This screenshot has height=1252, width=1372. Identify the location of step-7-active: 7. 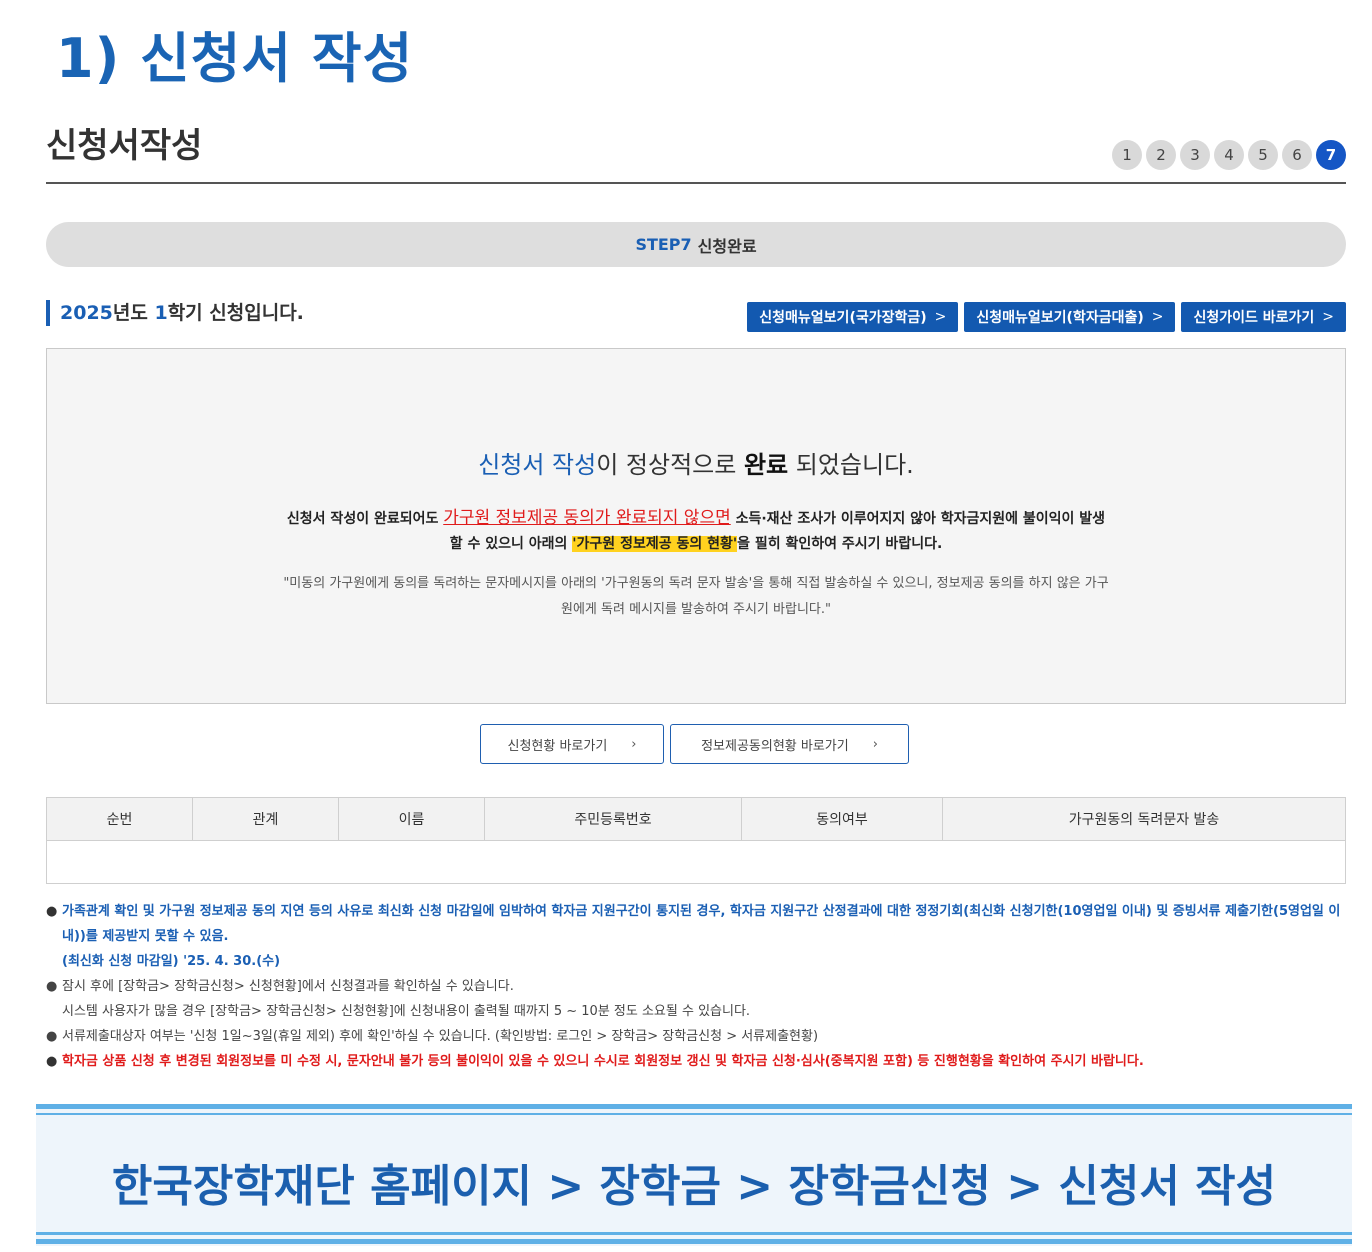
(1331, 155).